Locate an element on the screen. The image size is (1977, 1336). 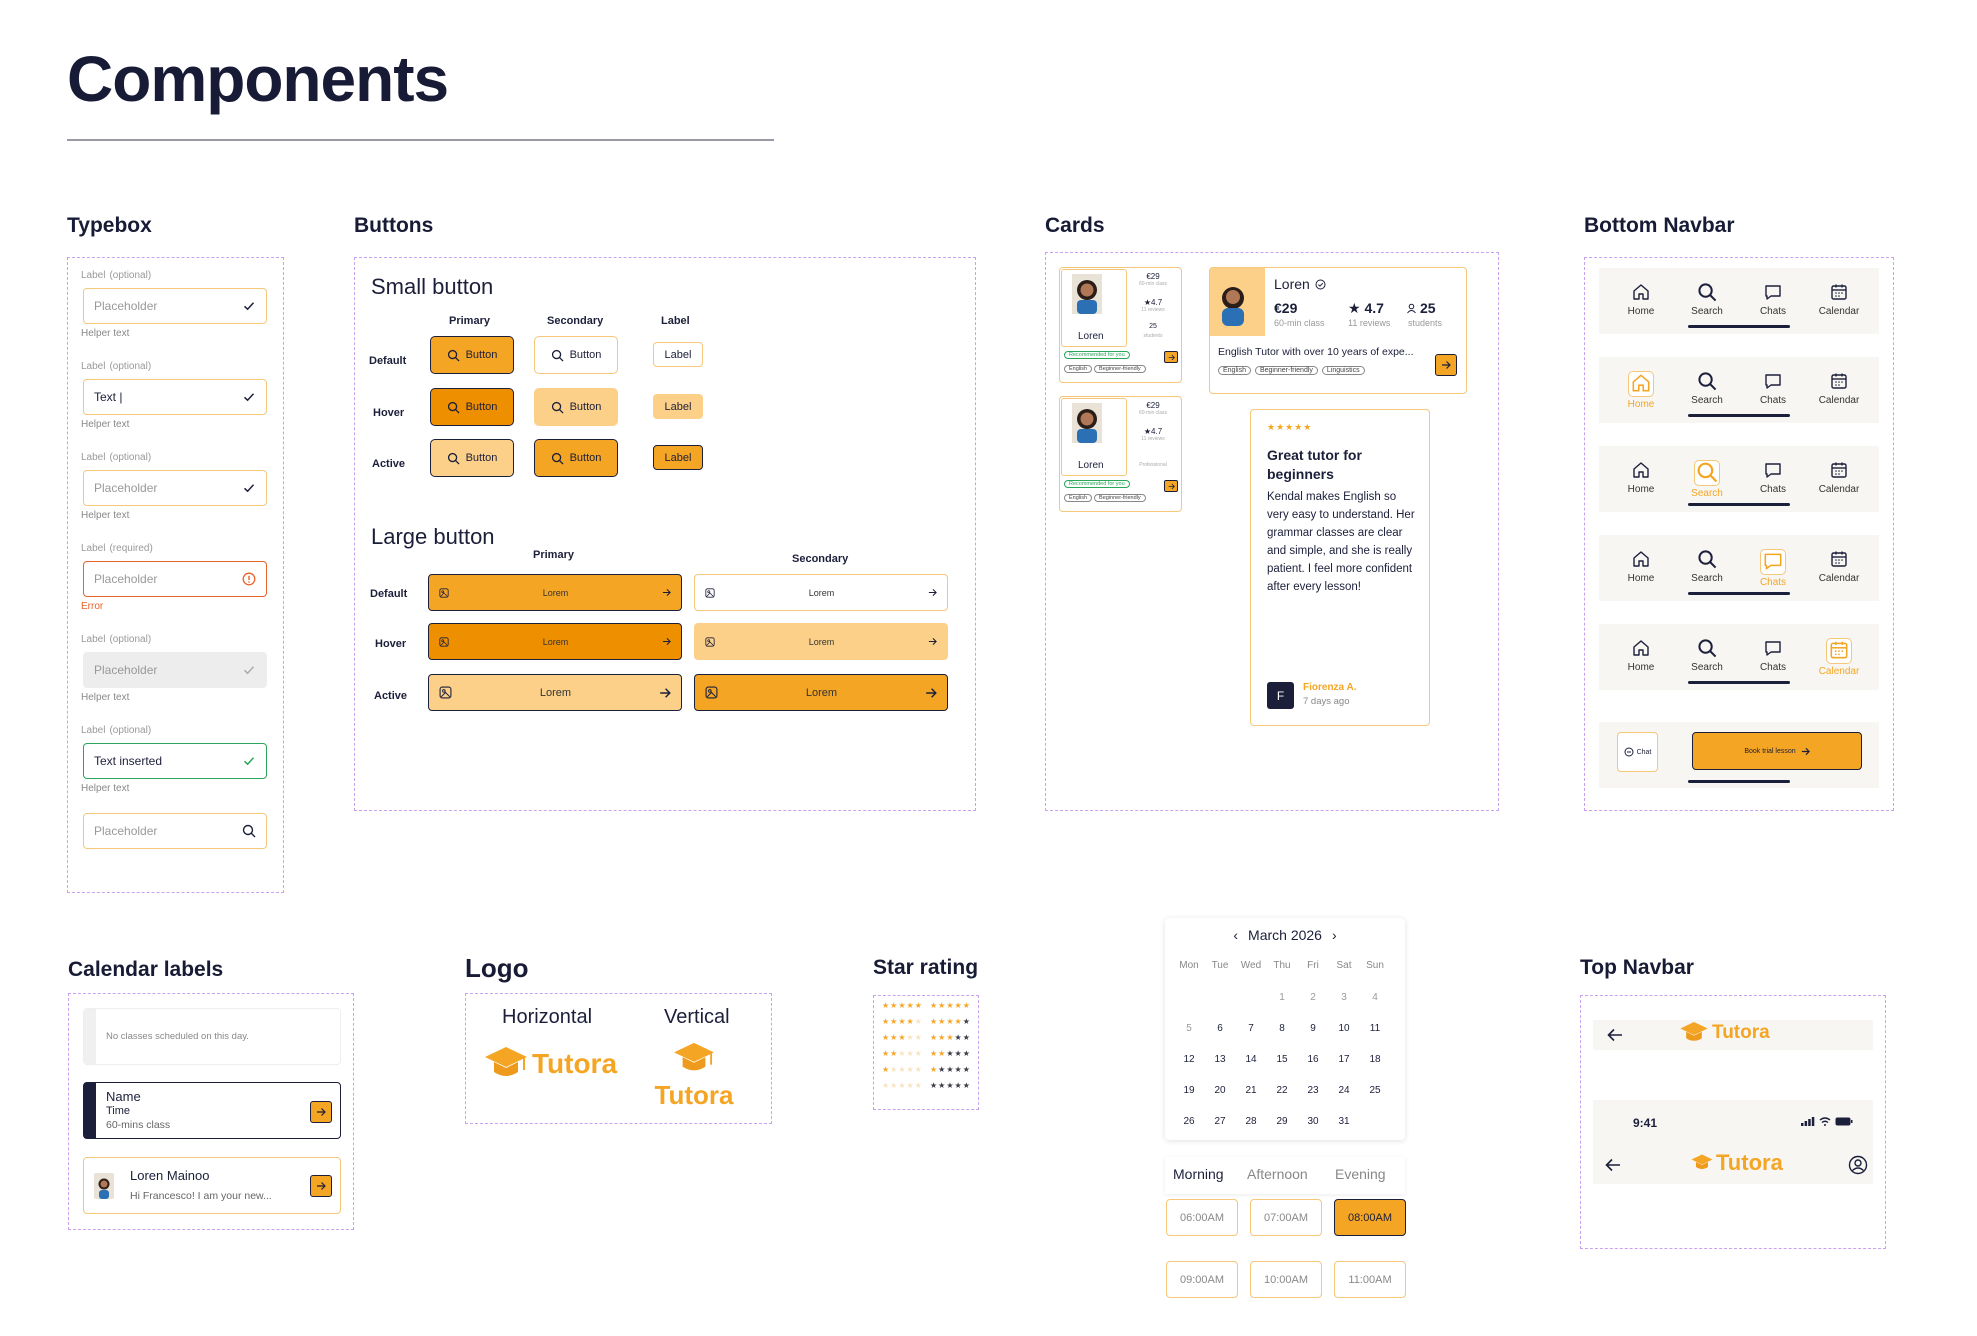
calendar-day: 25 is located at coordinates (1375, 1090).